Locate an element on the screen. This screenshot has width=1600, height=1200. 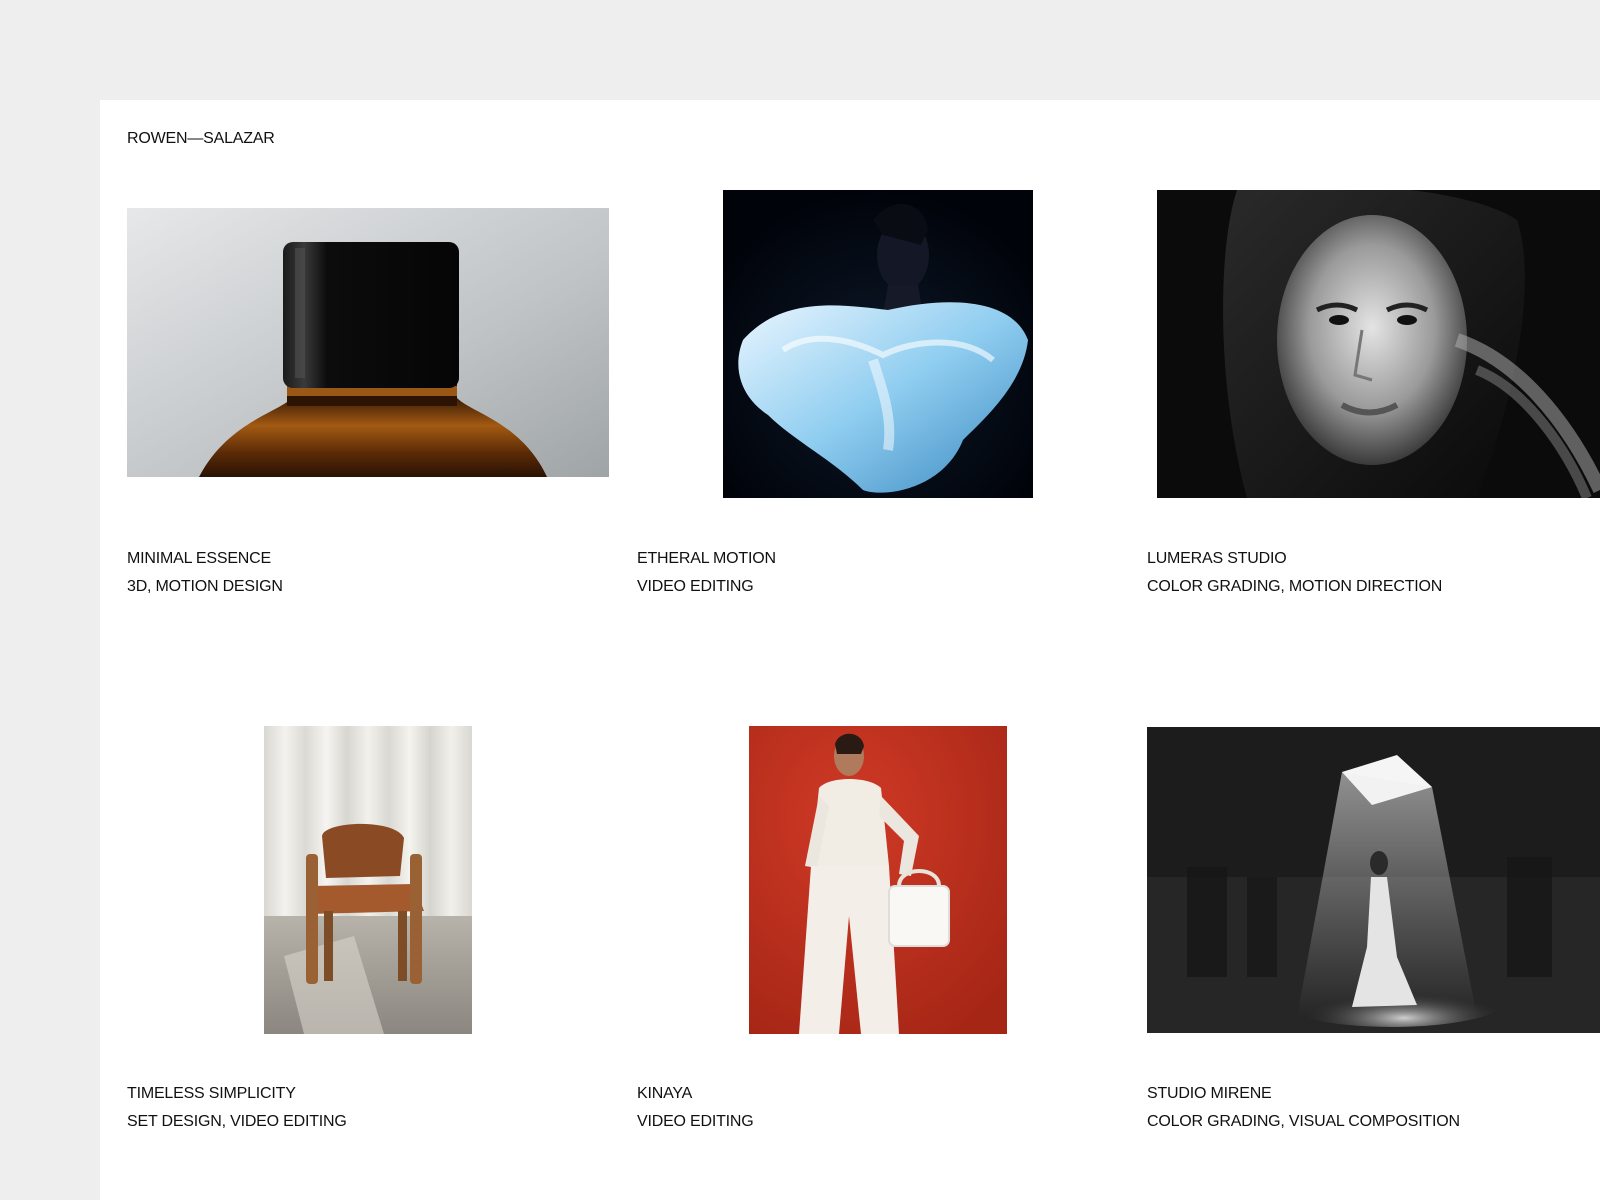
figure-under-skylight-image is located at coordinates (1373, 880).